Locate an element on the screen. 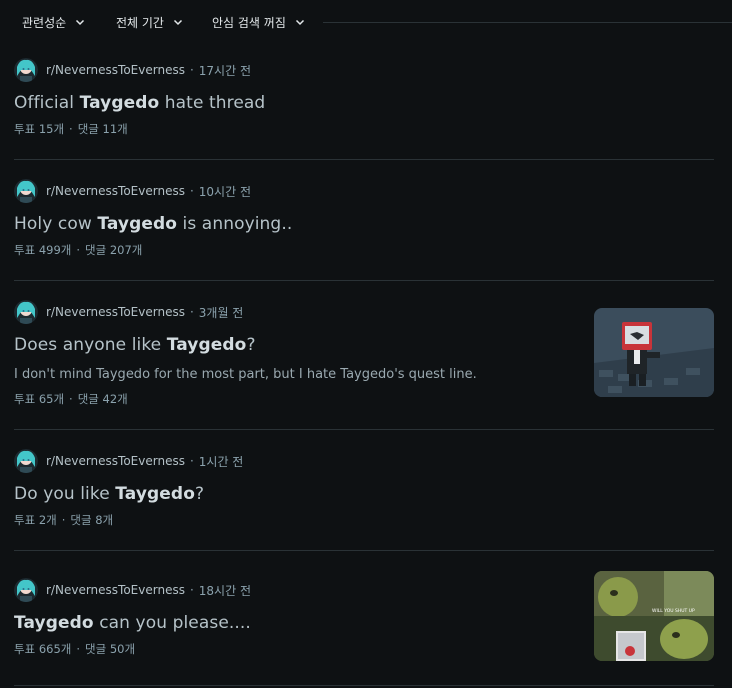 This screenshot has height=688, width=732. comment-count: 댓글 42개 is located at coordinates (102, 399).